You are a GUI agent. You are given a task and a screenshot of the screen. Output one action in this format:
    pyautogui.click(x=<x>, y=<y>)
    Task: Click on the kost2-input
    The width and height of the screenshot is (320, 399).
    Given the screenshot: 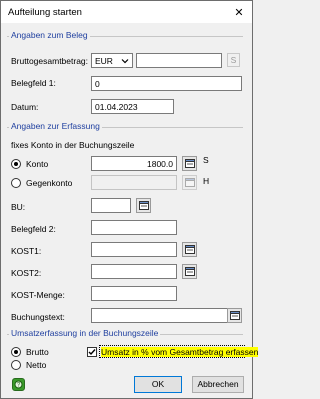 What is the action you would take?
    pyautogui.click(x=134, y=271)
    